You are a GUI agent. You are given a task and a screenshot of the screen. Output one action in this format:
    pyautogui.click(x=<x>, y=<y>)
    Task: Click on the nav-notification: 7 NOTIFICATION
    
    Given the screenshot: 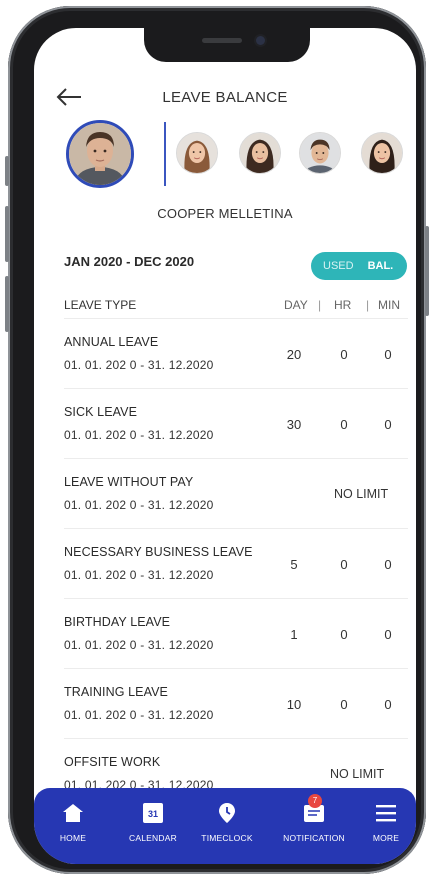 What is the action you would take?
    pyautogui.click(x=314, y=818)
    